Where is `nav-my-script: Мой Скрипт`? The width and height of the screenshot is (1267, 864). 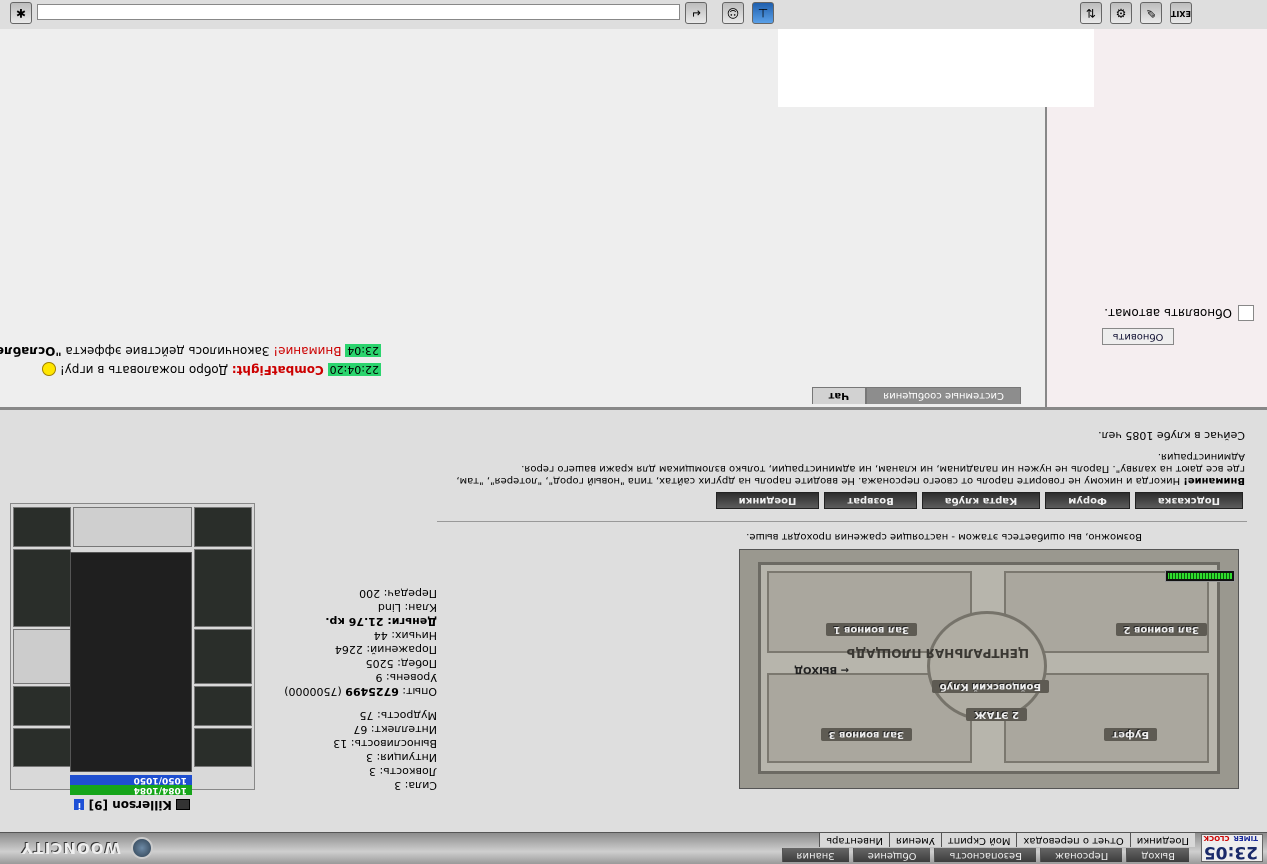 nav-my-script: Мой Скрипт is located at coordinates (978, 840).